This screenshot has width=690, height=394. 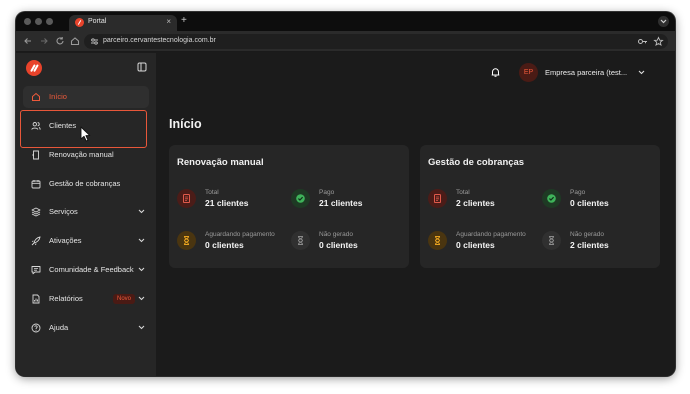 What do you see at coordinates (36, 184) in the screenshot?
I see `billing-icon` at bounding box center [36, 184].